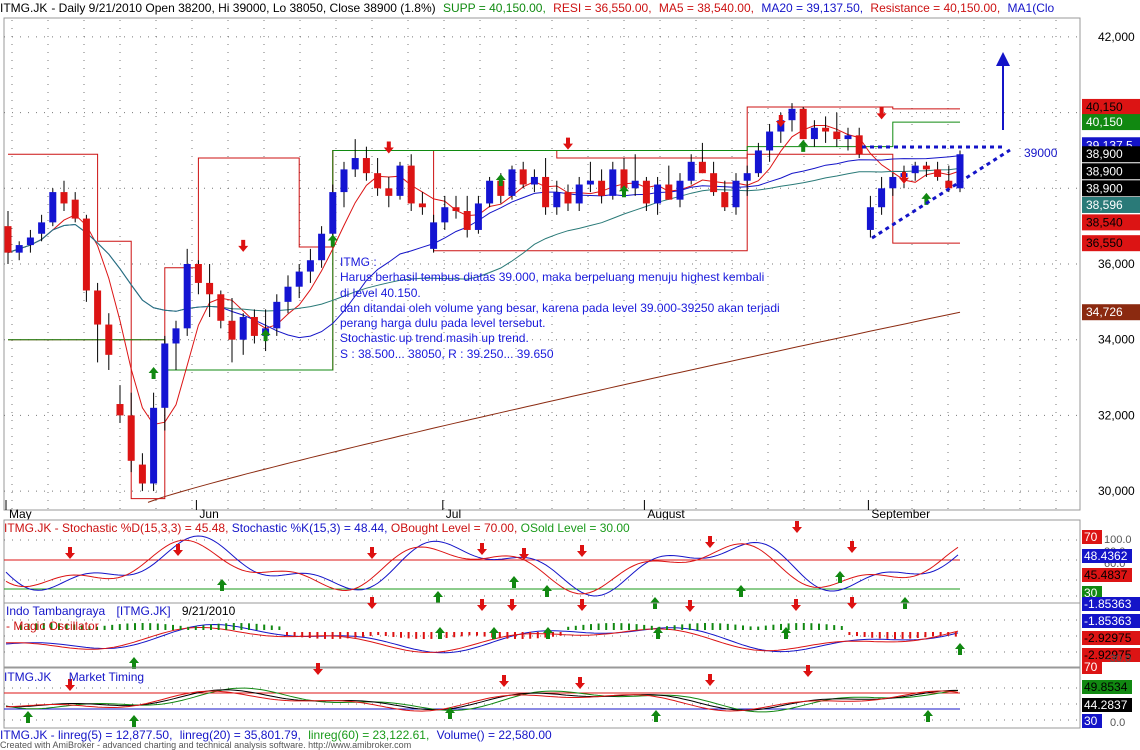 The width and height of the screenshot is (1140, 750). Describe the element at coordinates (812, 8) in the screenshot. I see `ma20-value: MA20 = 39,137.50,` at that location.